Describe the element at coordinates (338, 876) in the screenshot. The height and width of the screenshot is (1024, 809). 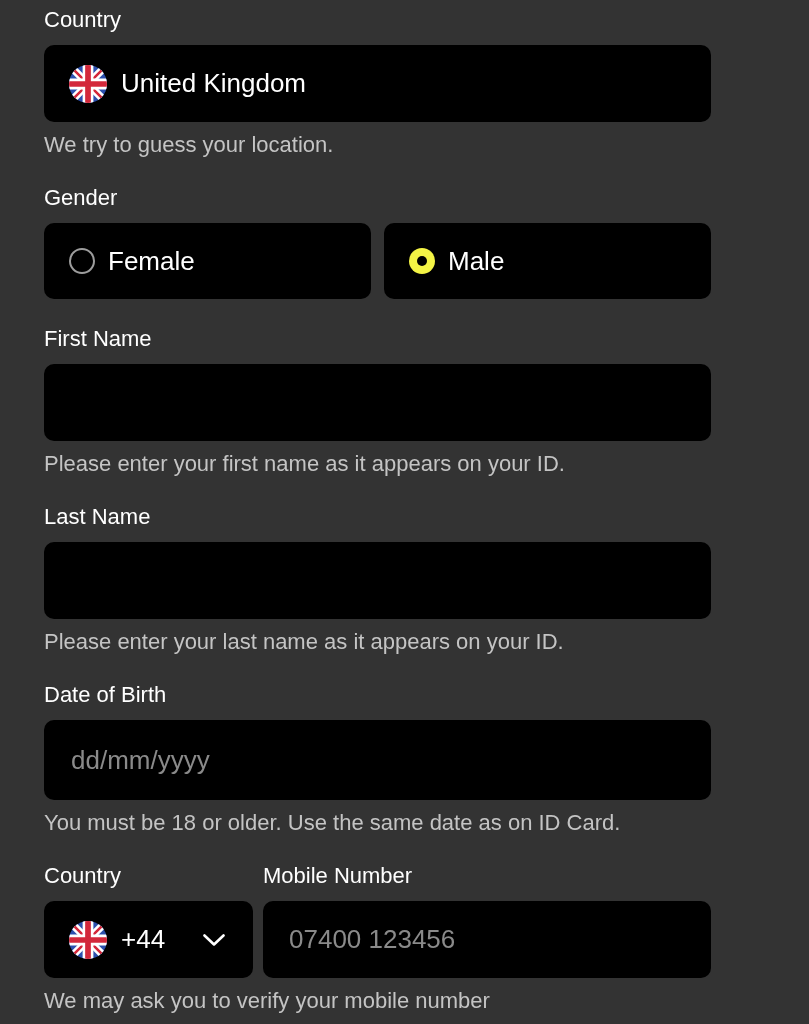
I see `field-label: Mobile Number` at that location.